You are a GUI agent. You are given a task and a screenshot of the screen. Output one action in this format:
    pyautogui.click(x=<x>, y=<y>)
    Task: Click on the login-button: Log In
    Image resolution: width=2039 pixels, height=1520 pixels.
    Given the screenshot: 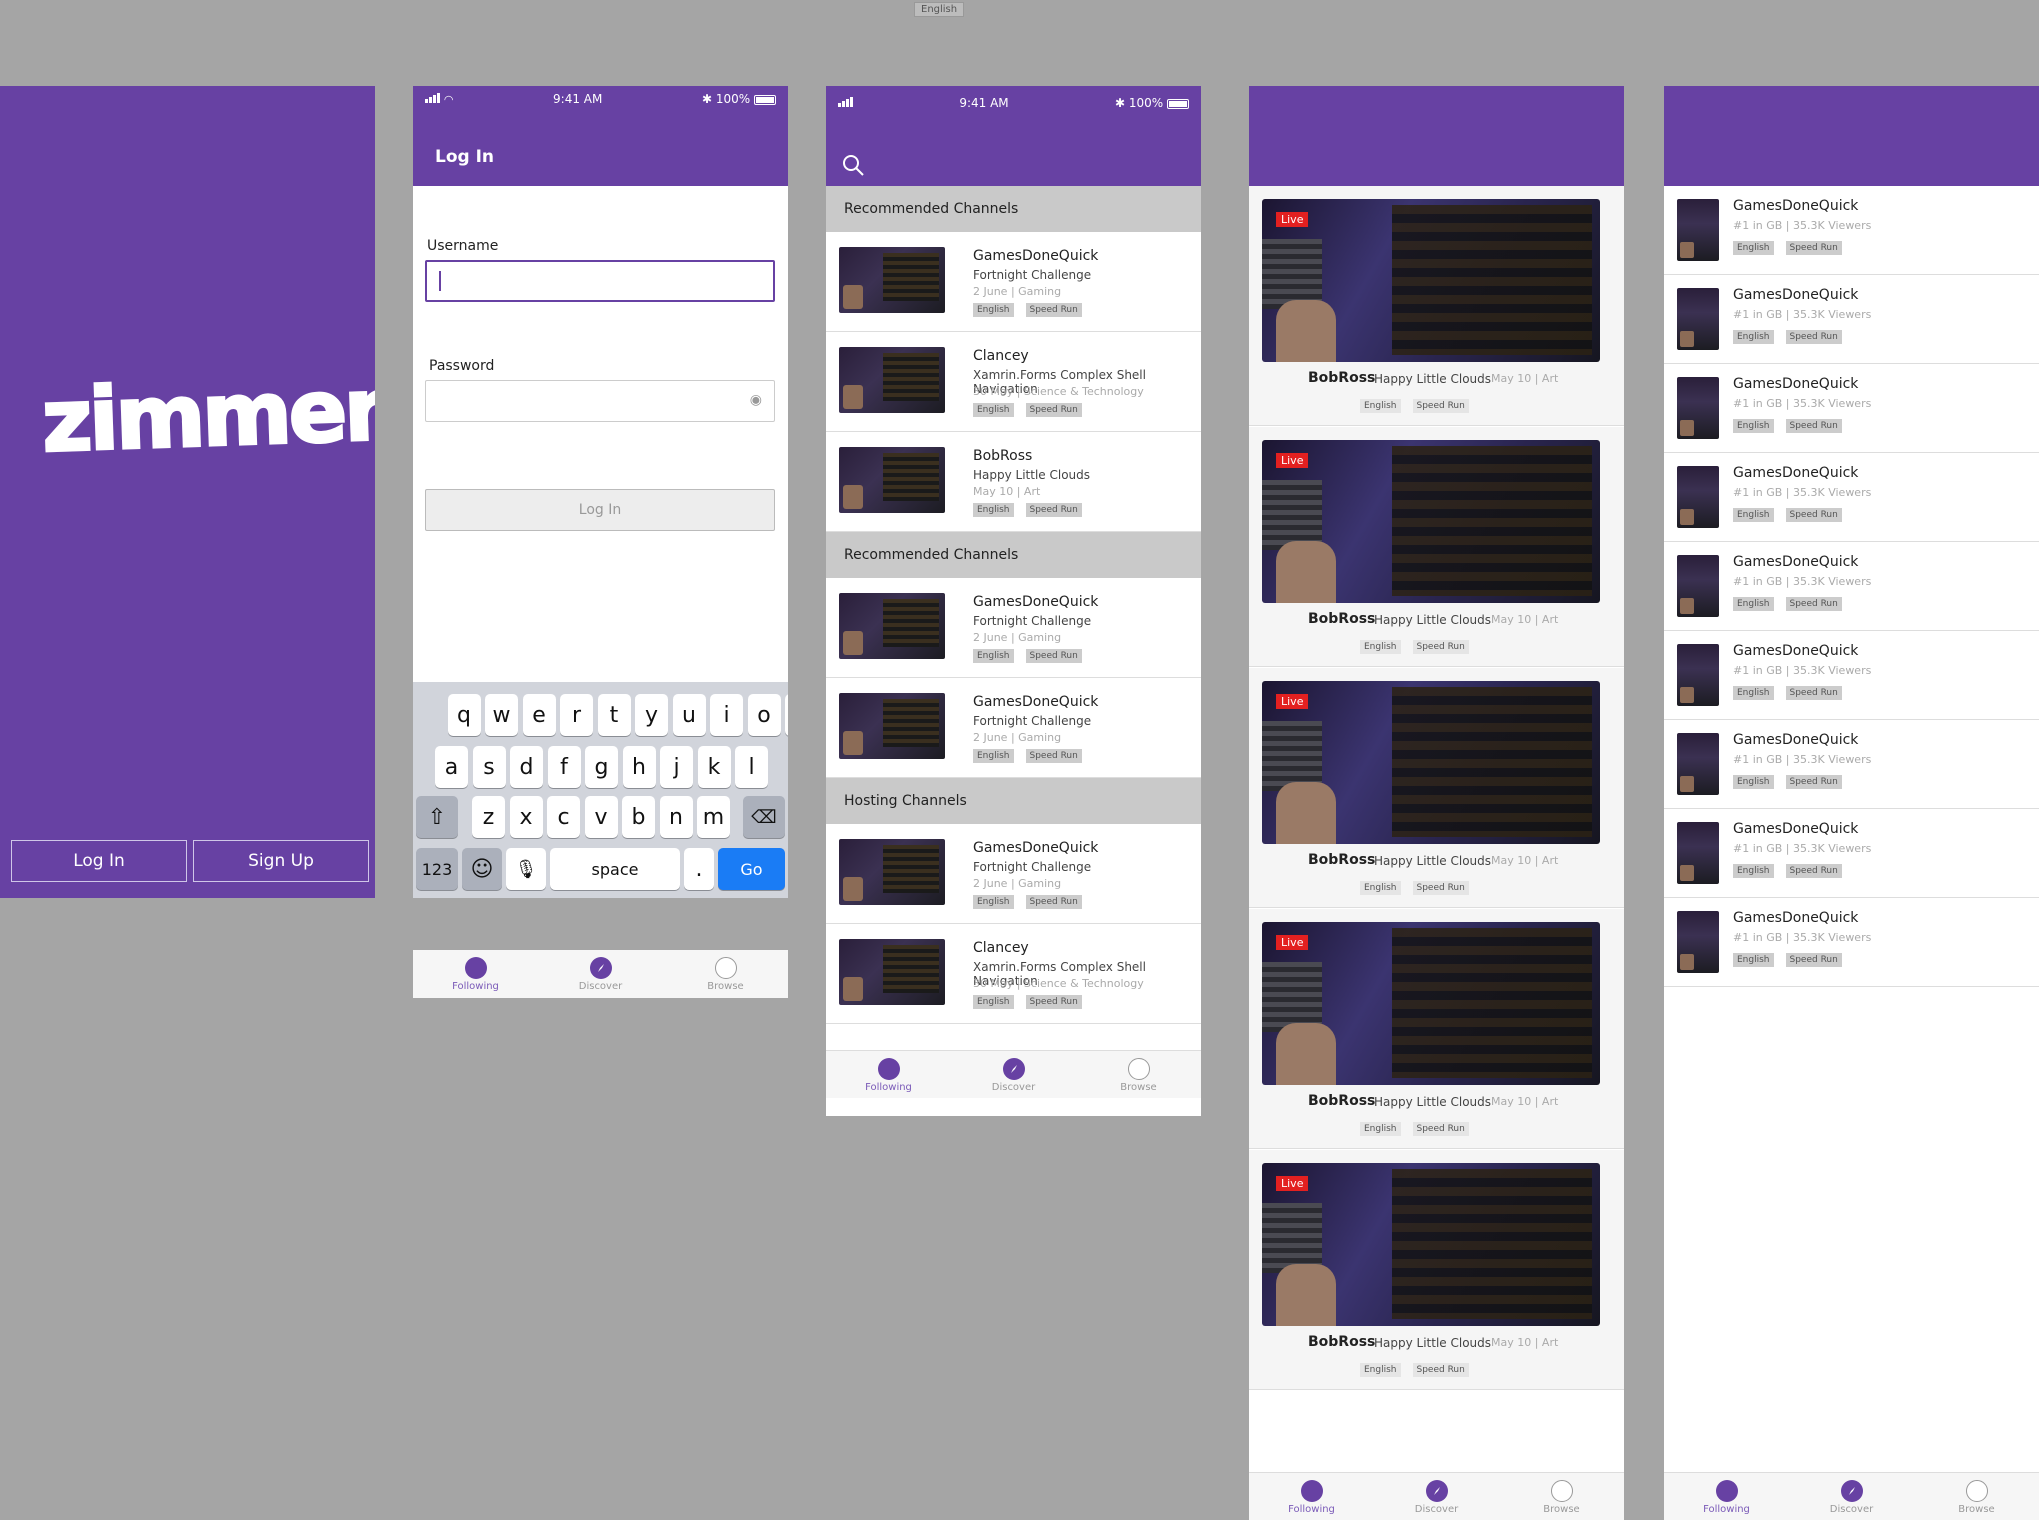 What is the action you would take?
    pyautogui.click(x=600, y=510)
    